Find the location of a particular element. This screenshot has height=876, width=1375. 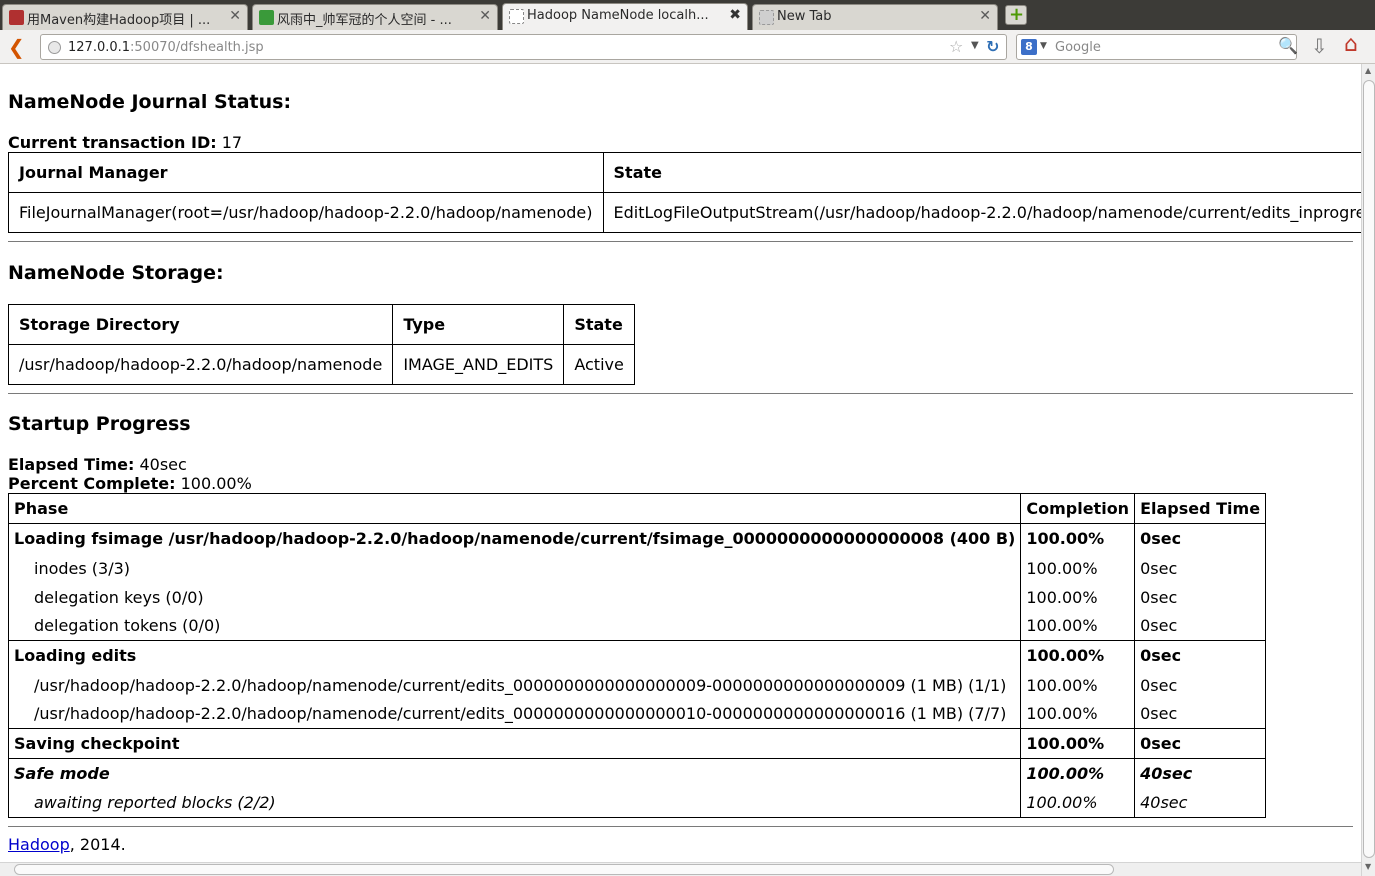

search-bar: 8 ▼ Google 🔍 is located at coordinates (1157, 47).